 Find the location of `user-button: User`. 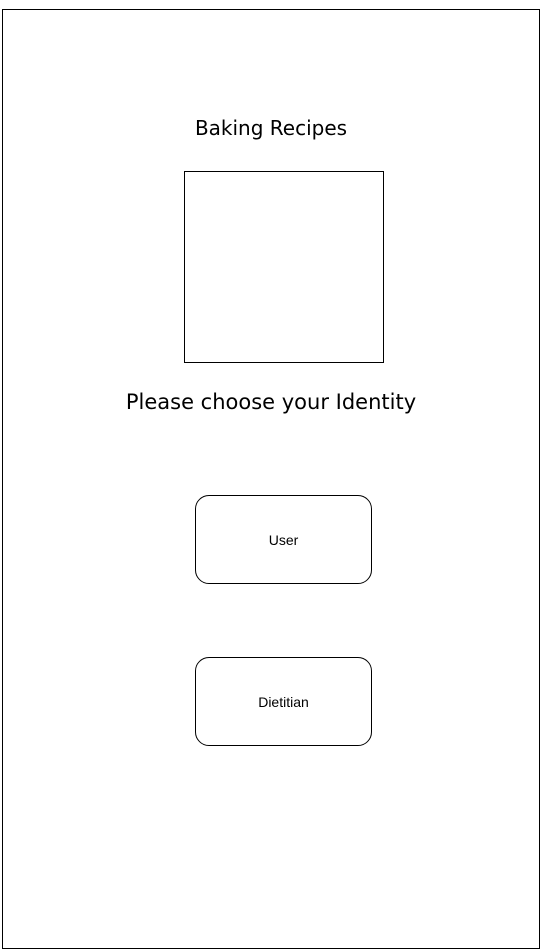

user-button: User is located at coordinates (283, 539).